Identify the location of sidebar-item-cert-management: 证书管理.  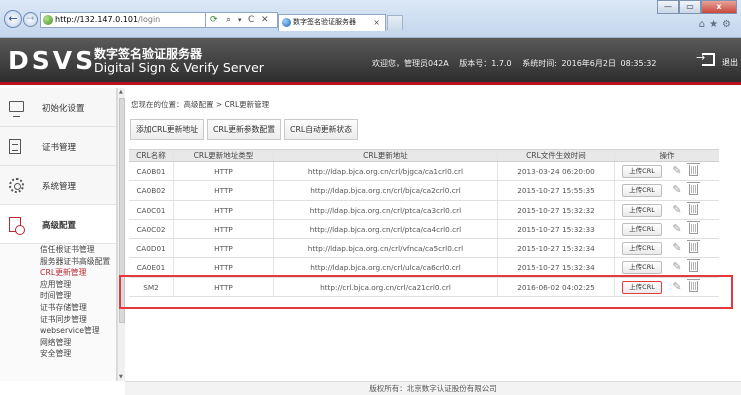
(58, 146).